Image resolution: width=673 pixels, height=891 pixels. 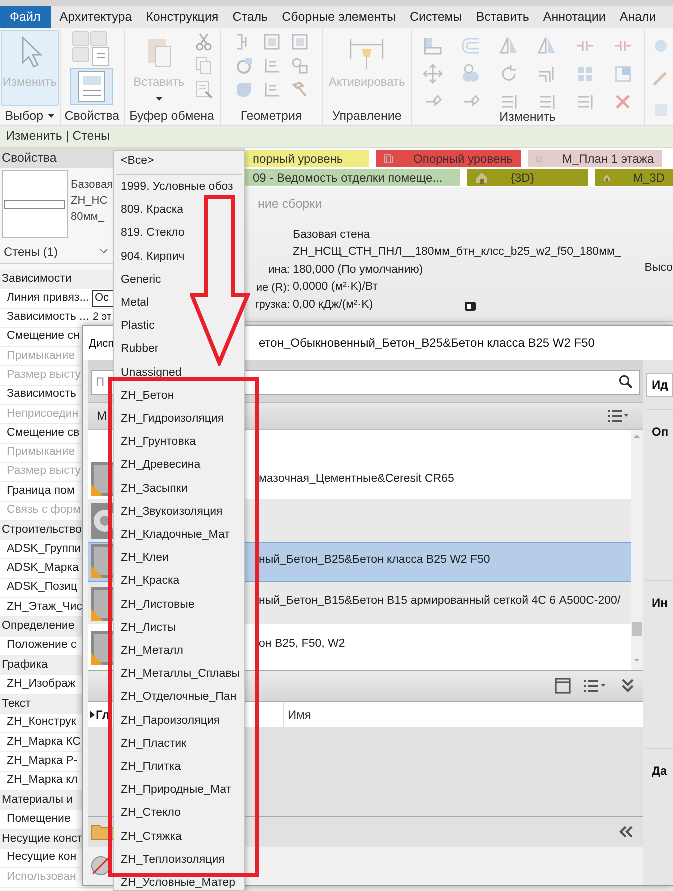 What do you see at coordinates (92, 116) in the screenshot?
I see `panel-label: Свойства` at bounding box center [92, 116].